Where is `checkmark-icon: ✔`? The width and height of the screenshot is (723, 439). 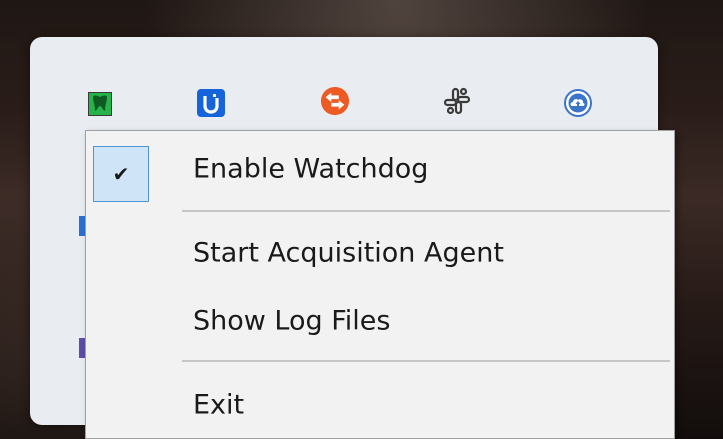 checkmark-icon: ✔ is located at coordinates (121, 174).